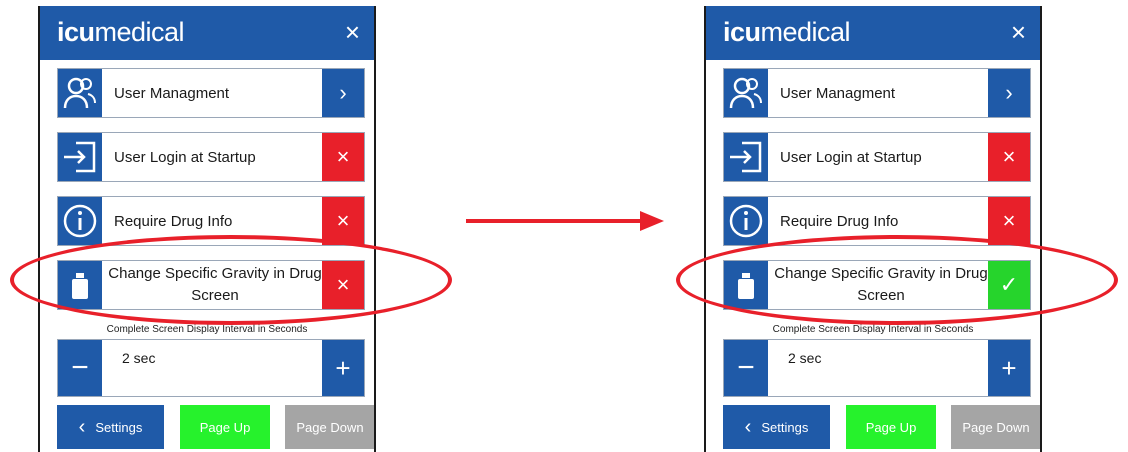 Image resolution: width=1128 pixels, height=452 pixels. What do you see at coordinates (231, 280) in the screenshot?
I see `highlight-ellipse-before` at bounding box center [231, 280].